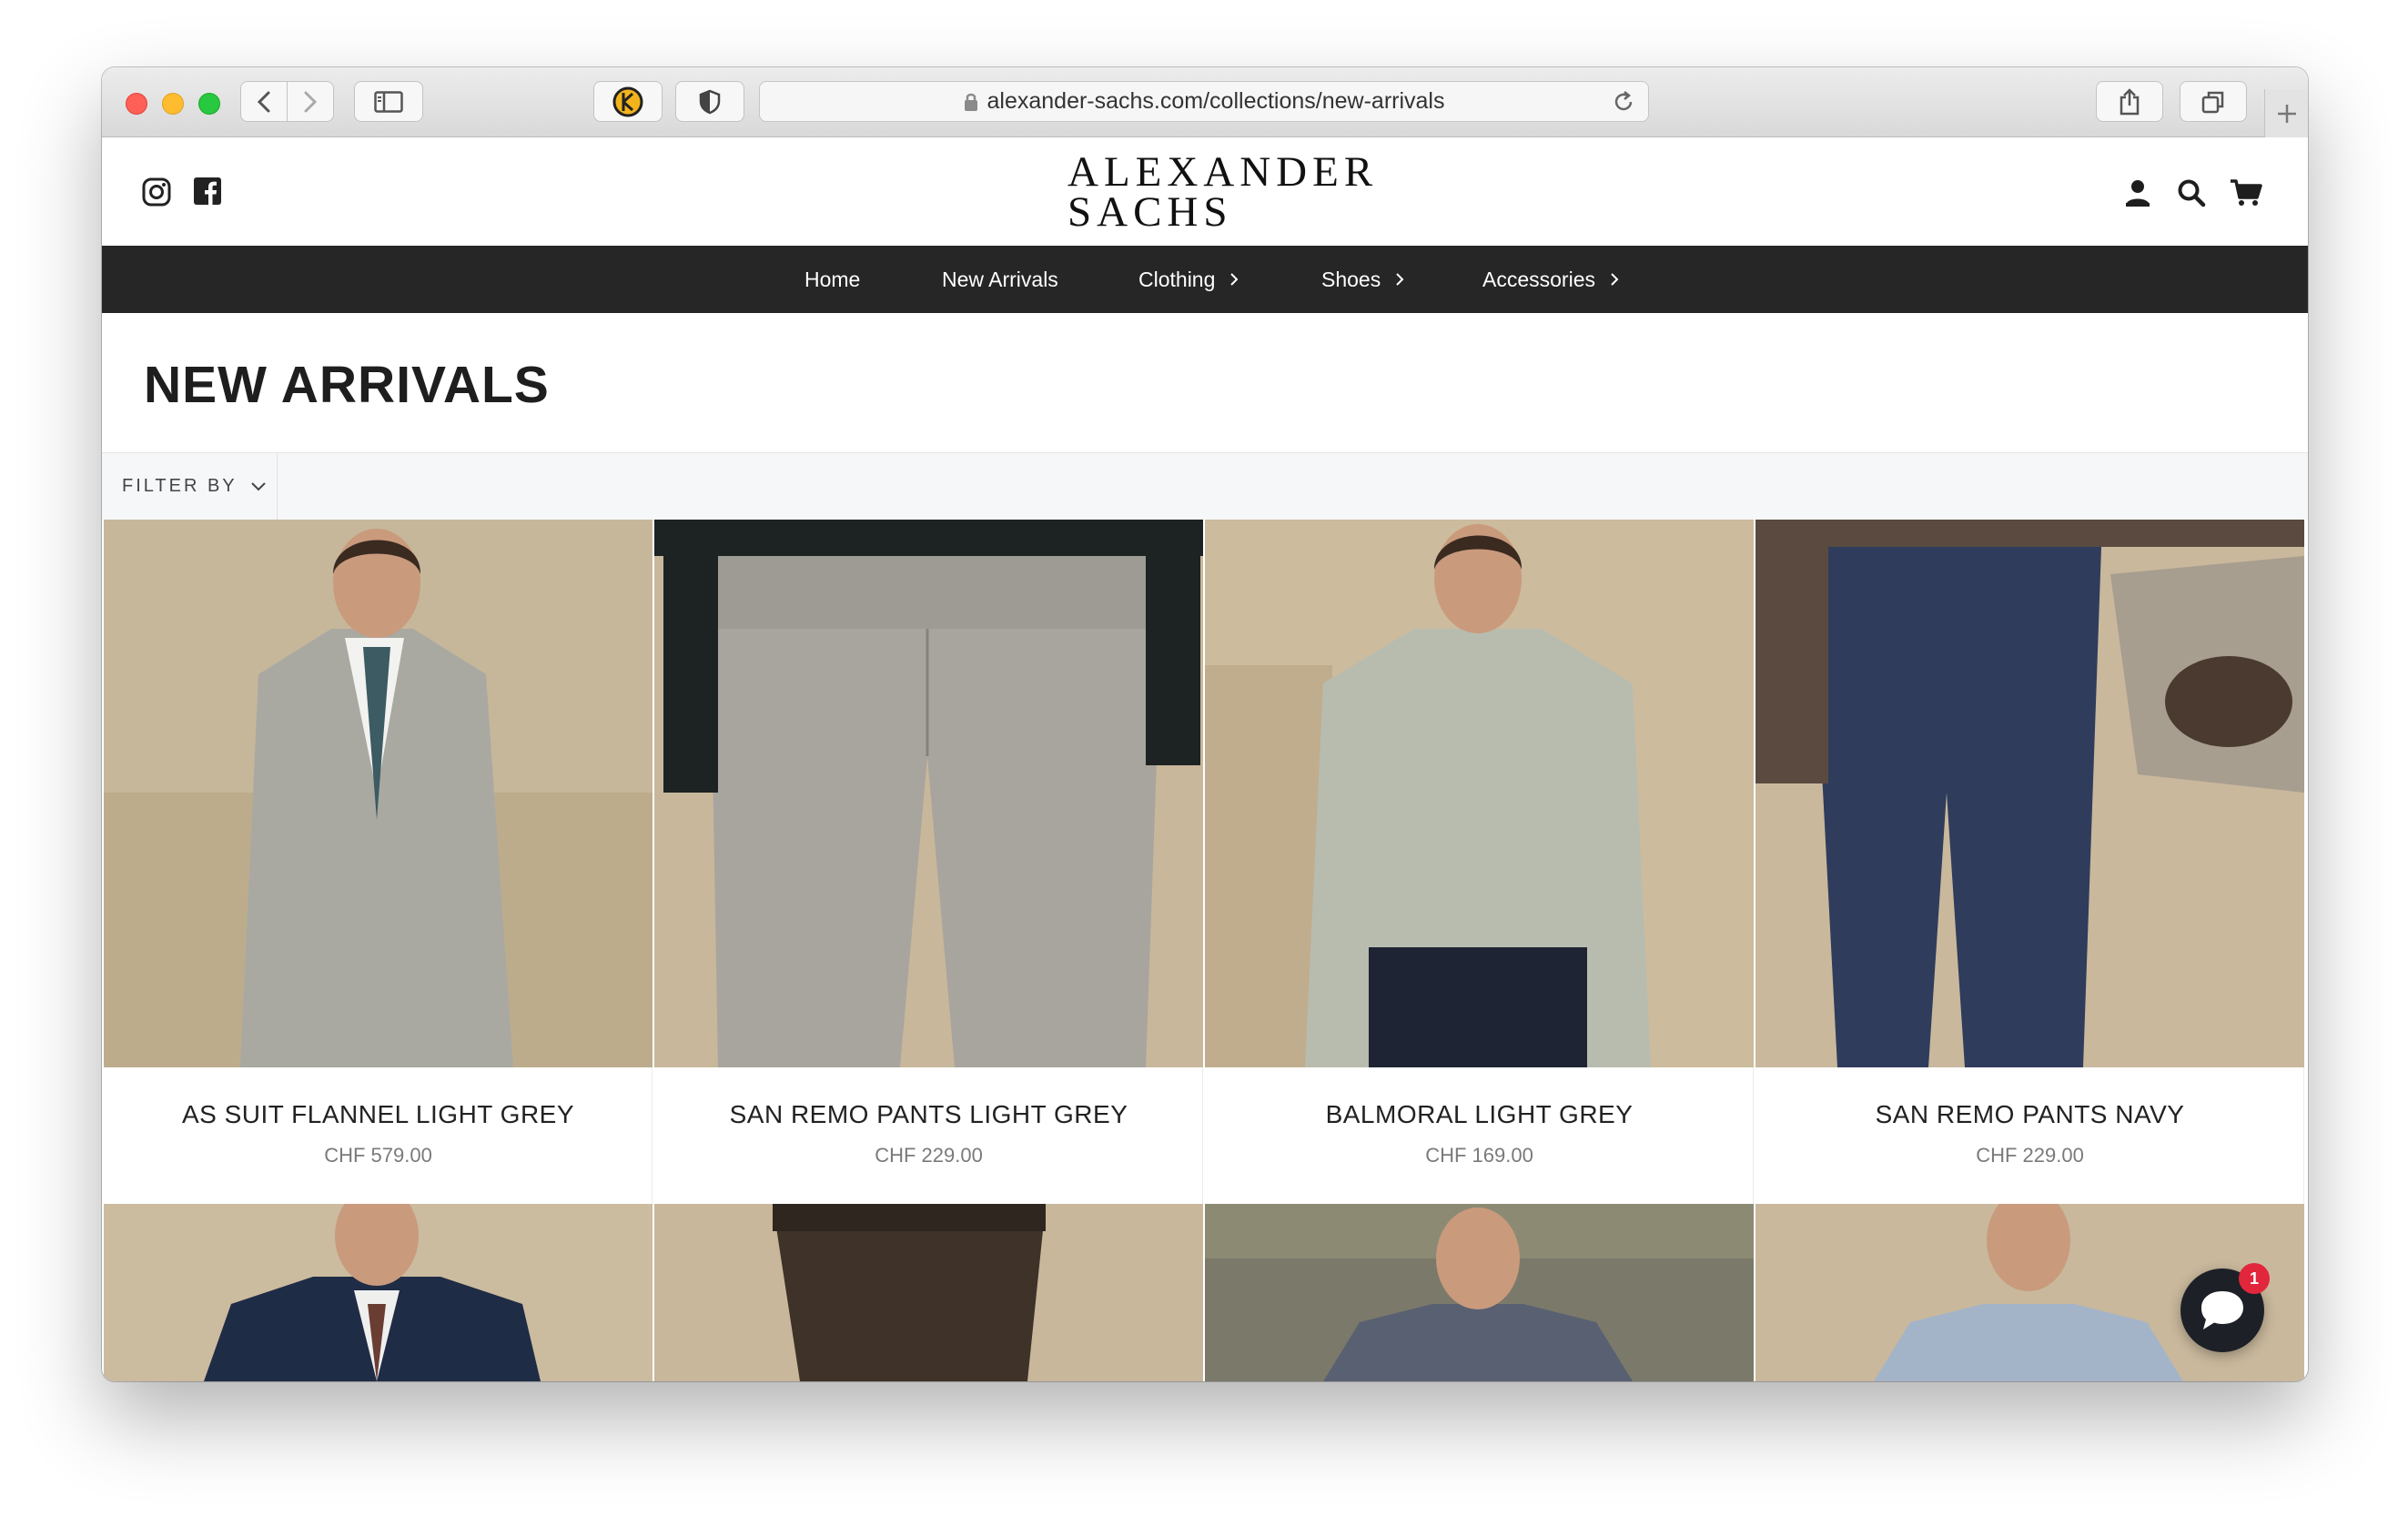 This screenshot has height=1516, width=2408. Describe the element at coordinates (1479, 1114) in the screenshot. I see `product-name: BALMORAL LIGHT GREY` at that location.